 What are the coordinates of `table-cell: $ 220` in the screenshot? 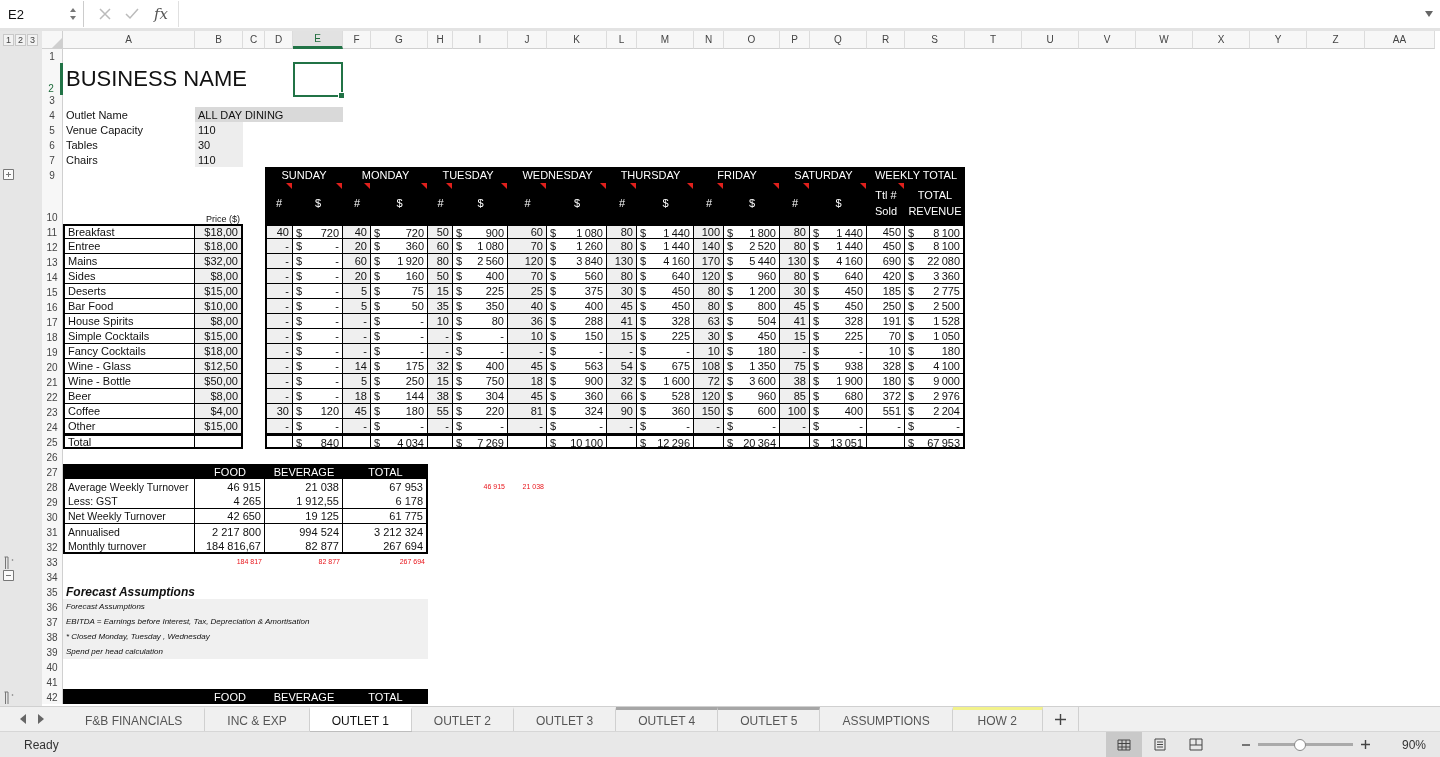 It's located at (480, 411).